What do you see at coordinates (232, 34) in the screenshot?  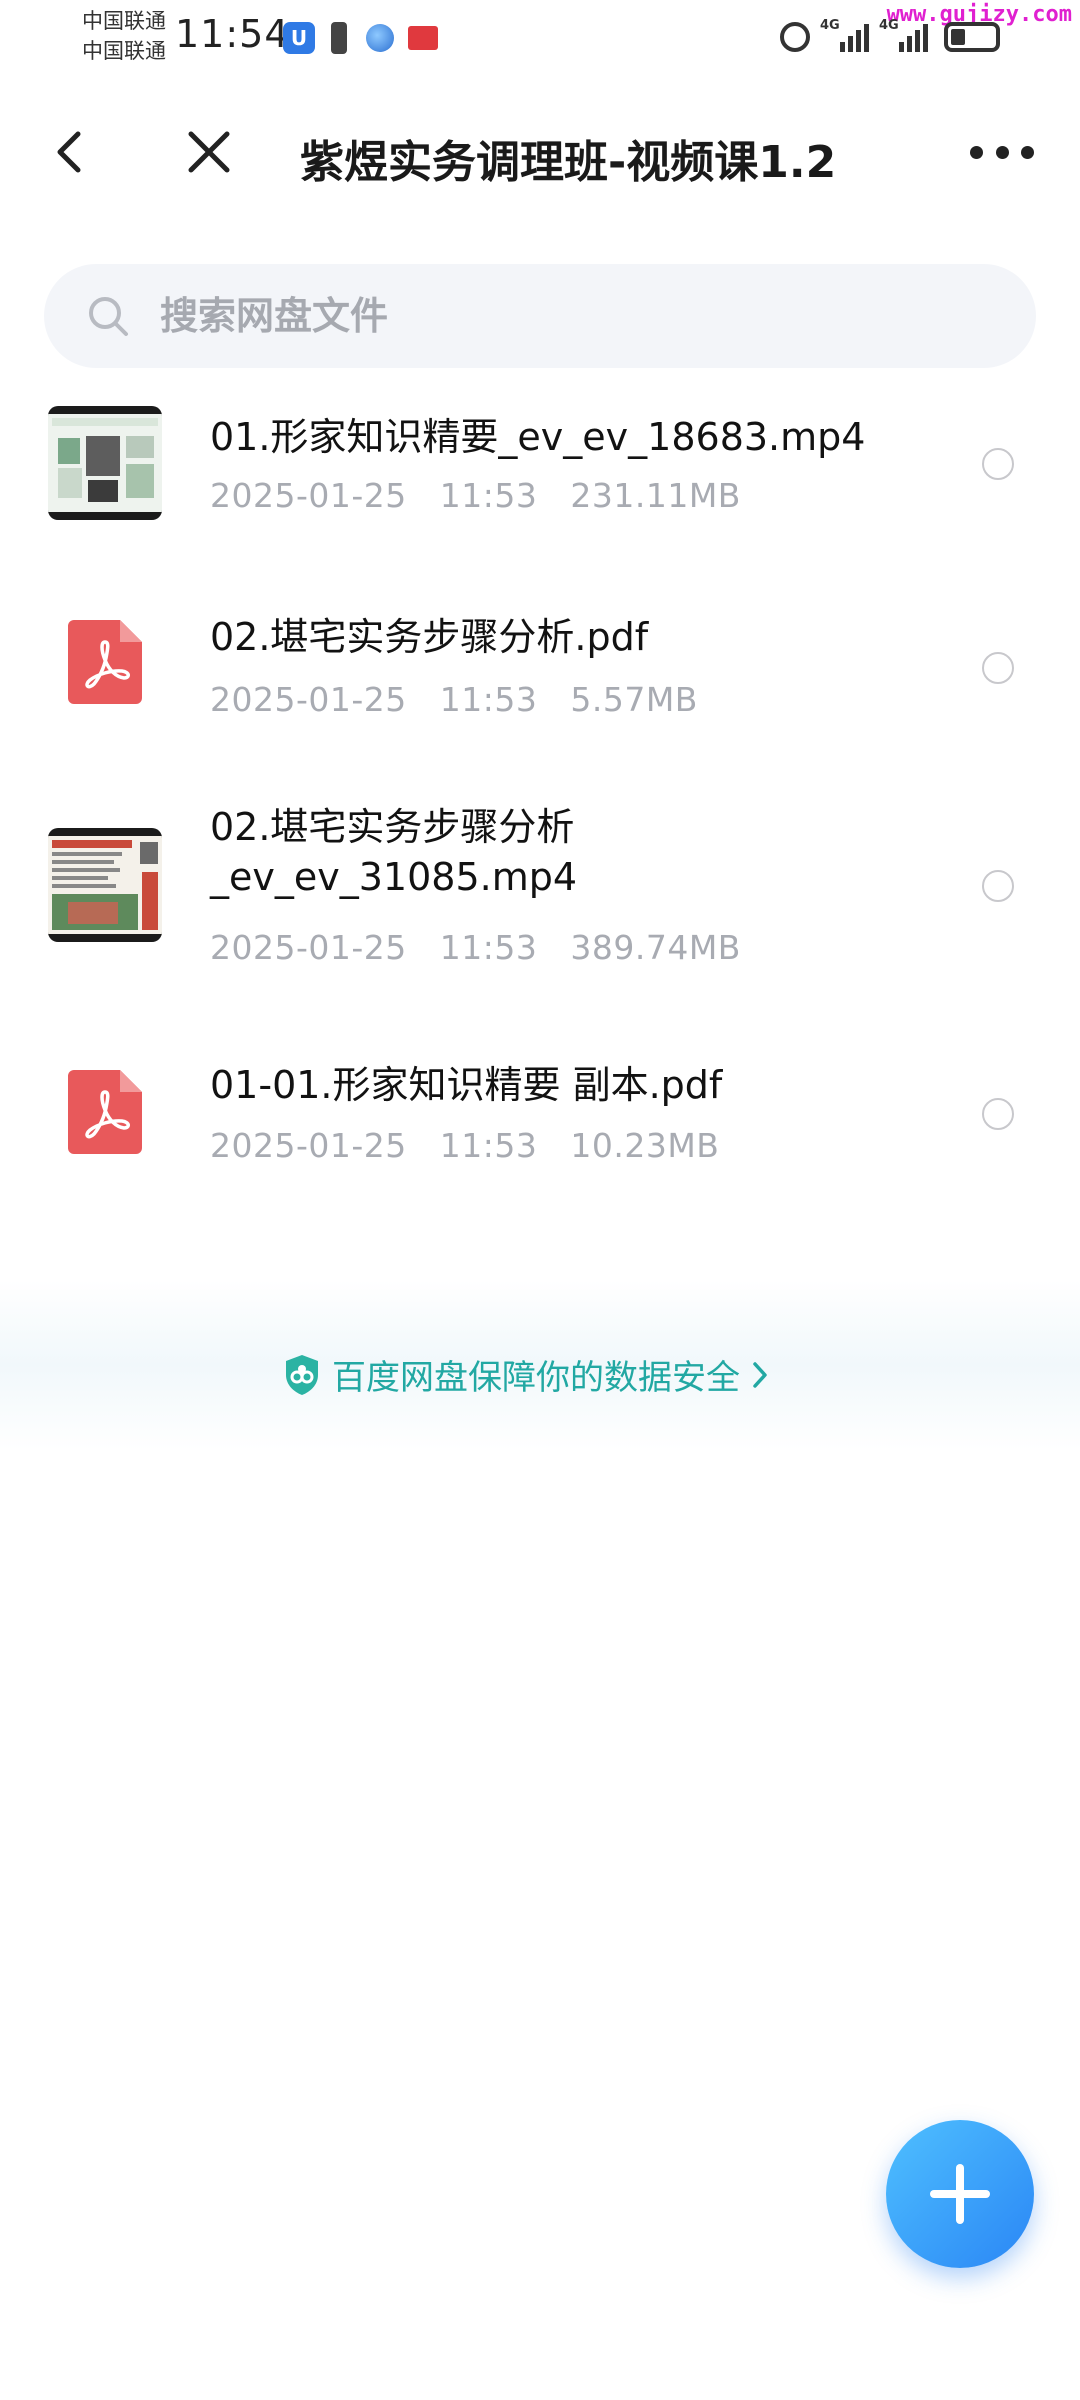 I see `status-clock: 11:54` at bounding box center [232, 34].